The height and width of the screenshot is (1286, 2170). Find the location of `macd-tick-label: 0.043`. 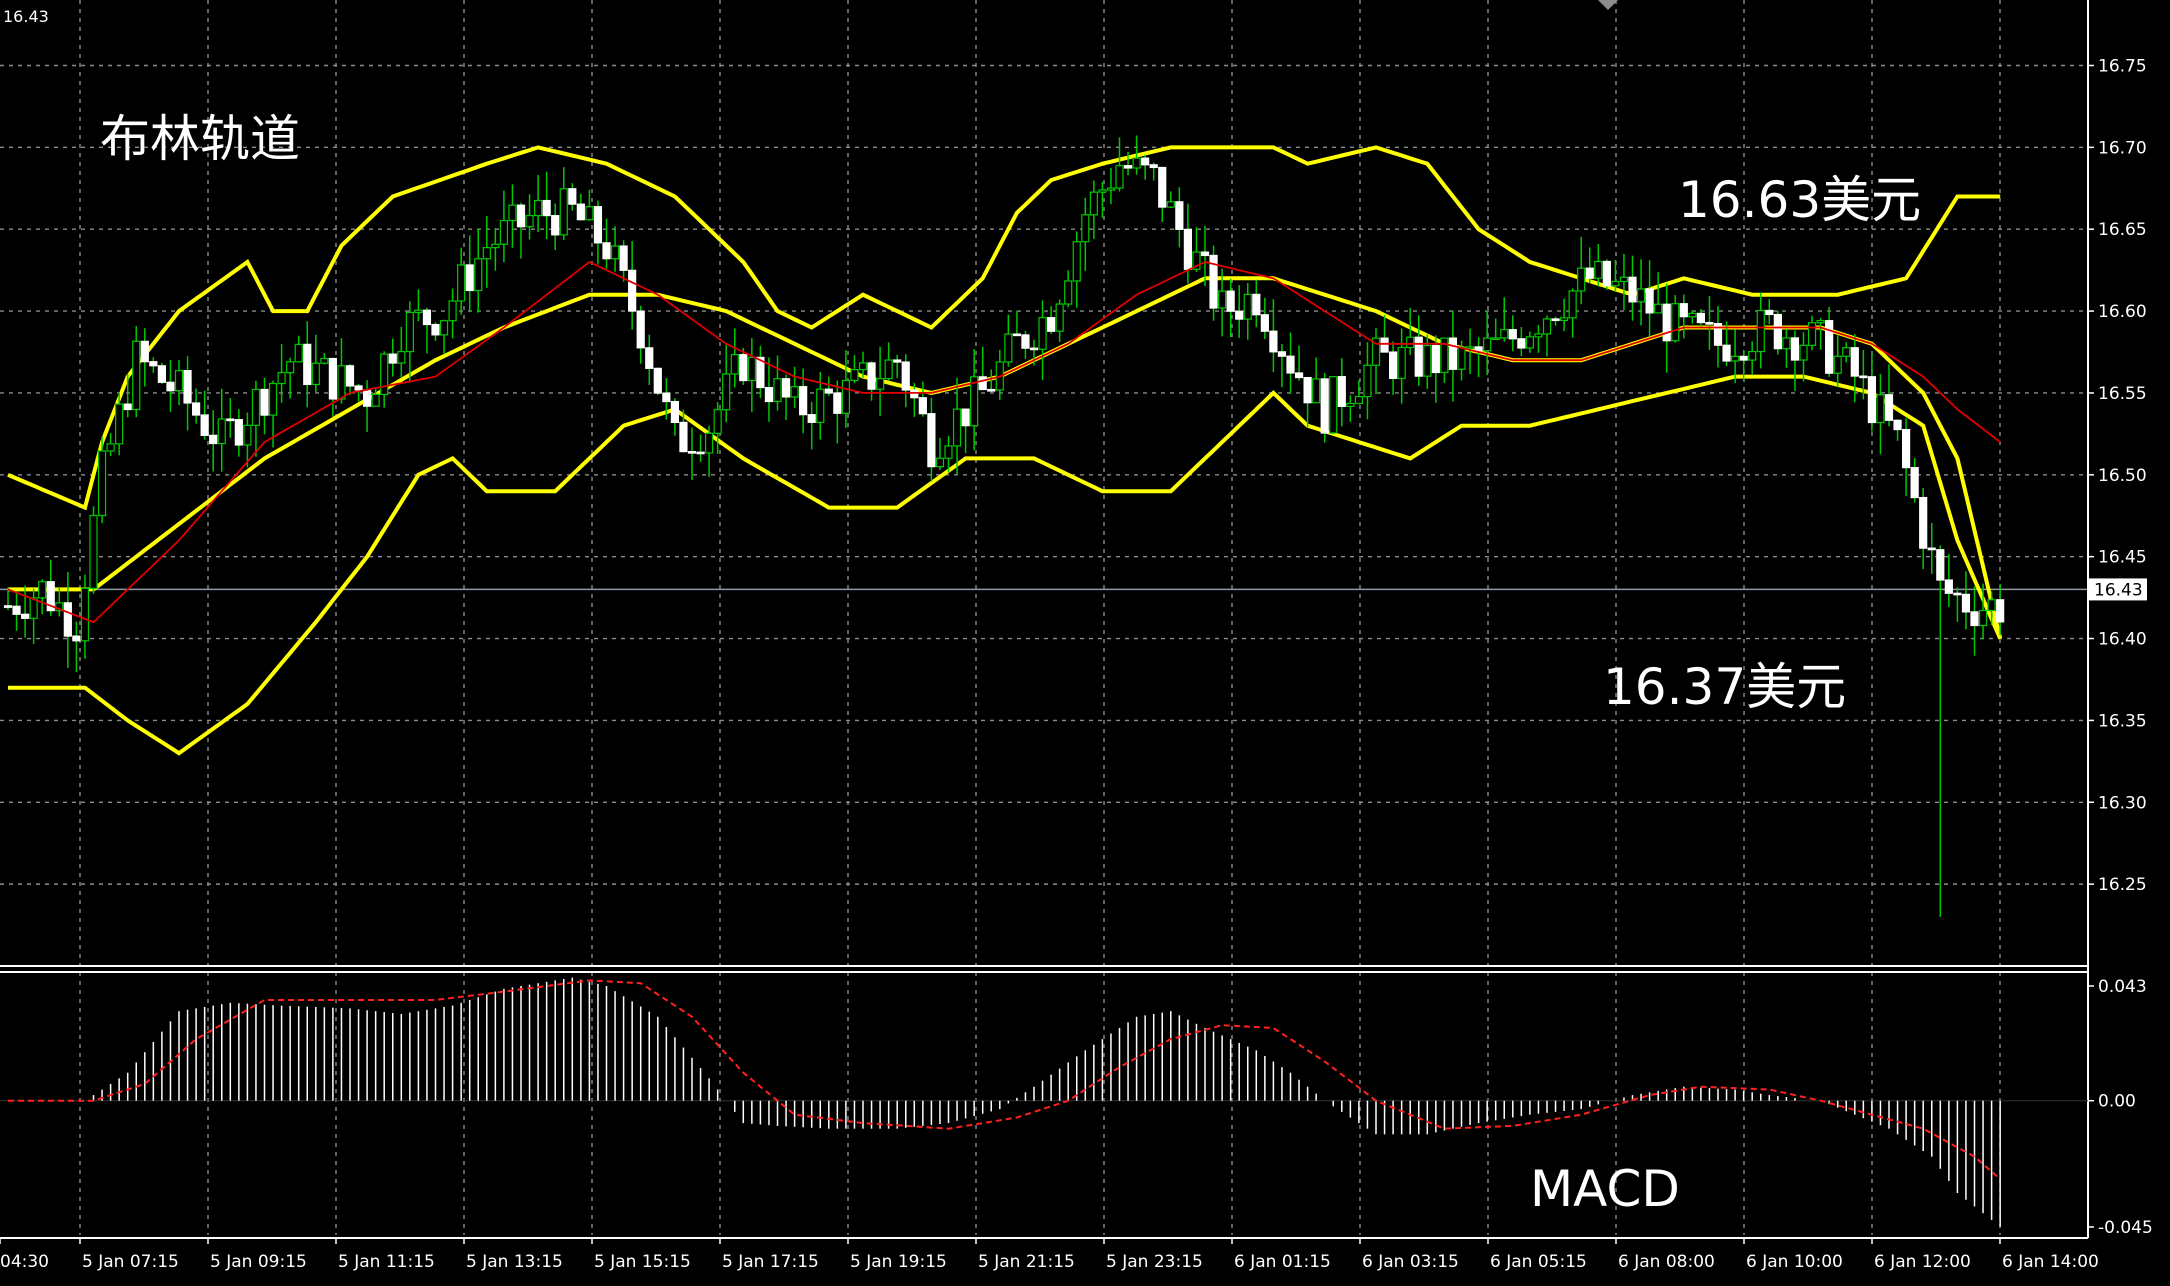

macd-tick-label: 0.043 is located at coordinates (2122, 987).